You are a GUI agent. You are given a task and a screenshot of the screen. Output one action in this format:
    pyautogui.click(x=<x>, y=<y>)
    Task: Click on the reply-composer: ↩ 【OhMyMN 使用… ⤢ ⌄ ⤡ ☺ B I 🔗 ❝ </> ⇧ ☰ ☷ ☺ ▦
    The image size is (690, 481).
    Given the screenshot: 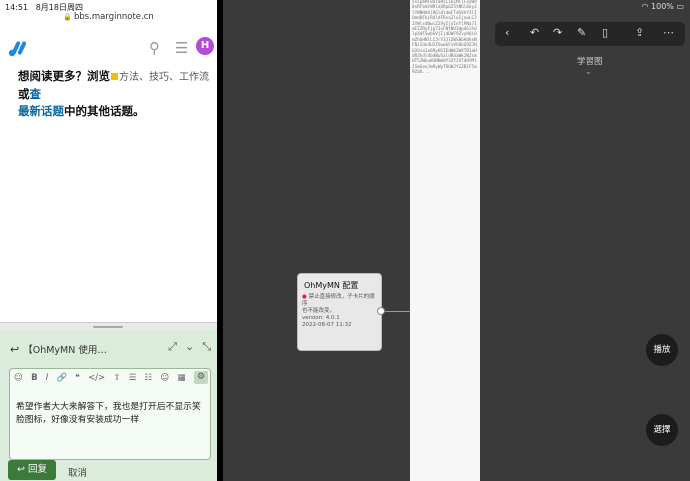 What is the action you would take?
    pyautogui.click(x=108, y=405)
    